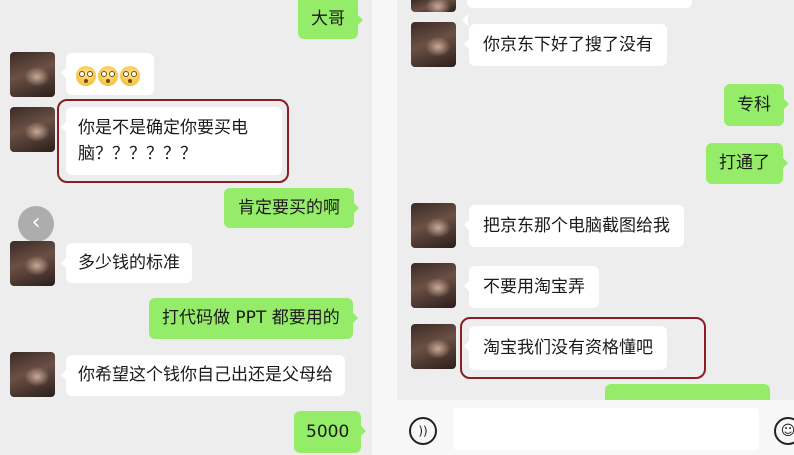 The image size is (794, 455). I want to click on message-bubble-outgoing: 5000, so click(330, 432).